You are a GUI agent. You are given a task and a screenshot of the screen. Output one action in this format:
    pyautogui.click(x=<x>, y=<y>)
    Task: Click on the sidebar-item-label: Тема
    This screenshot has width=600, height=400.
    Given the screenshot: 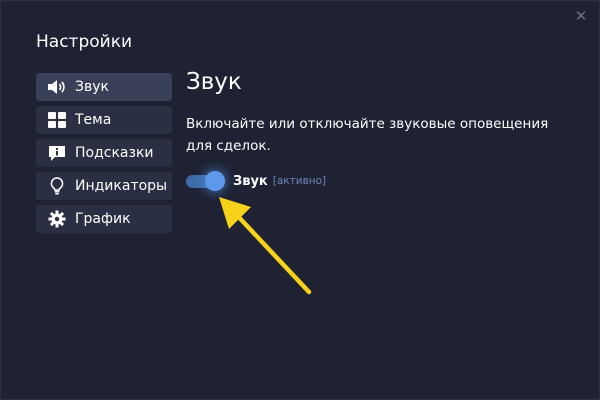 What is the action you would take?
    pyautogui.click(x=93, y=120)
    